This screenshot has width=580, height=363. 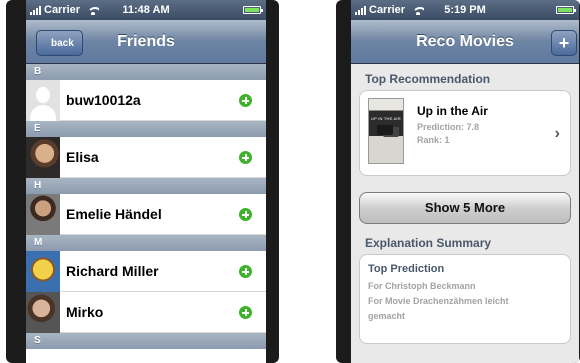 I want to click on section-header-e: E, so click(x=146, y=129).